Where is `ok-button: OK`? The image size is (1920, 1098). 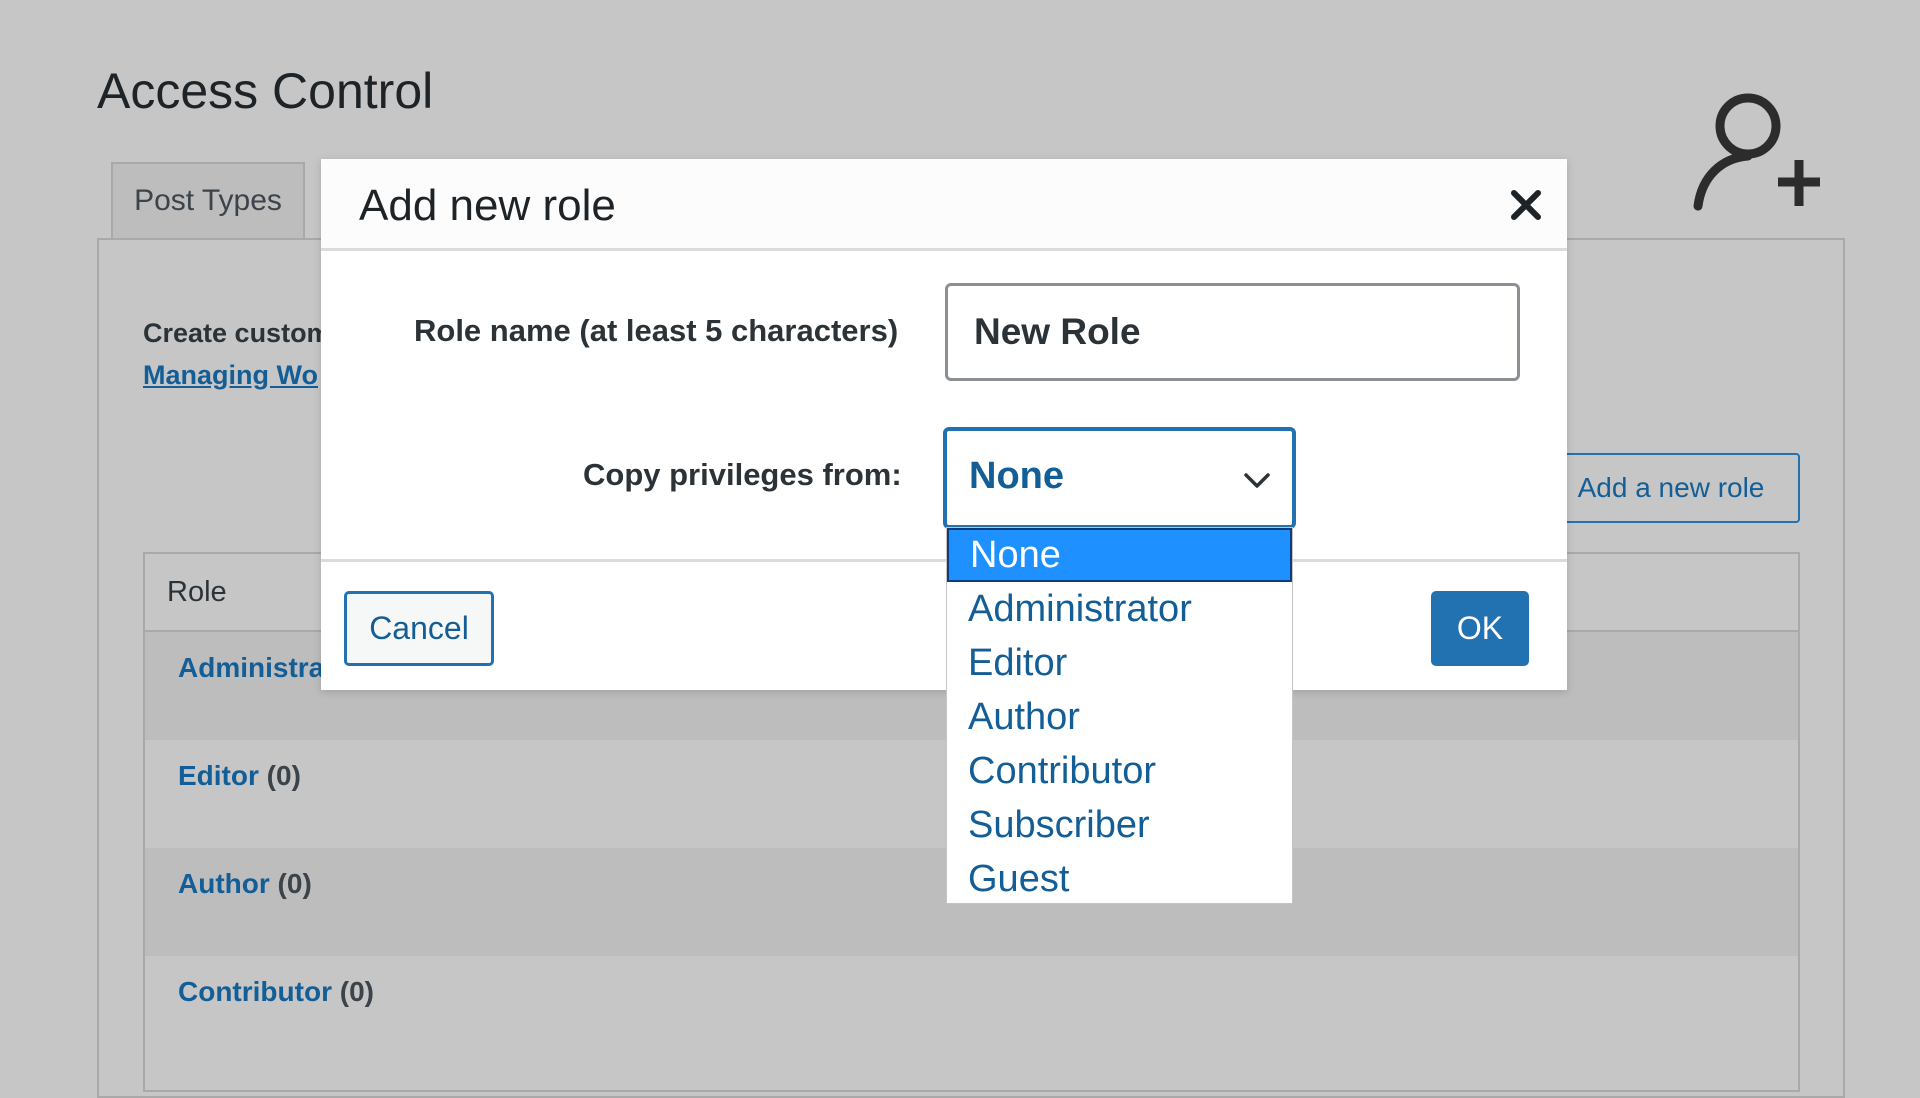 ok-button: OK is located at coordinates (1480, 628).